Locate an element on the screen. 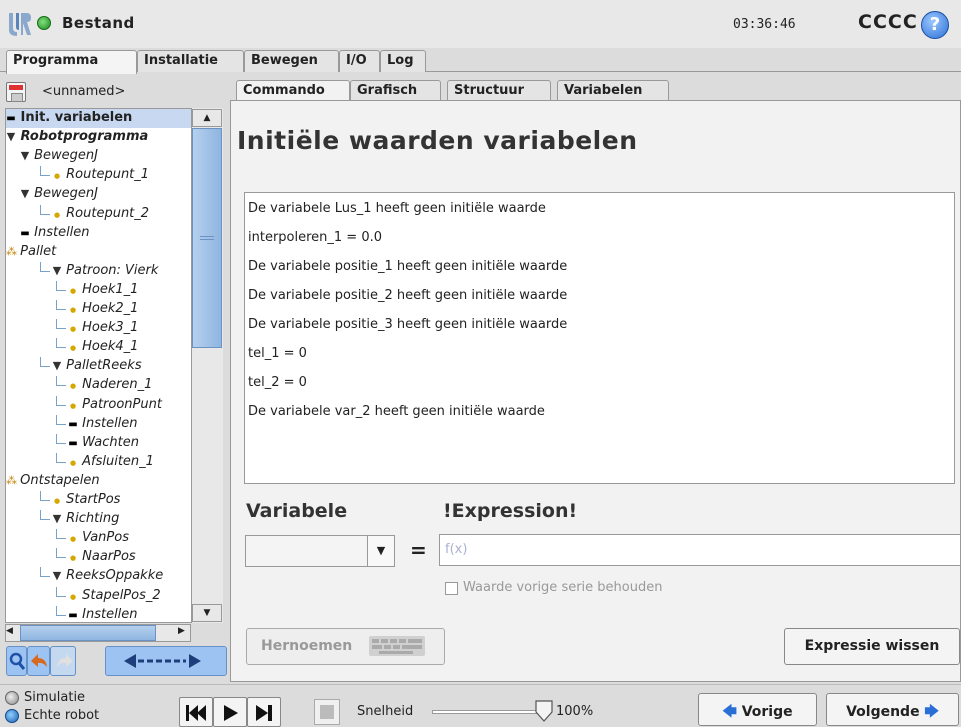  tree-node: ▼ Richting is located at coordinates (86, 519).